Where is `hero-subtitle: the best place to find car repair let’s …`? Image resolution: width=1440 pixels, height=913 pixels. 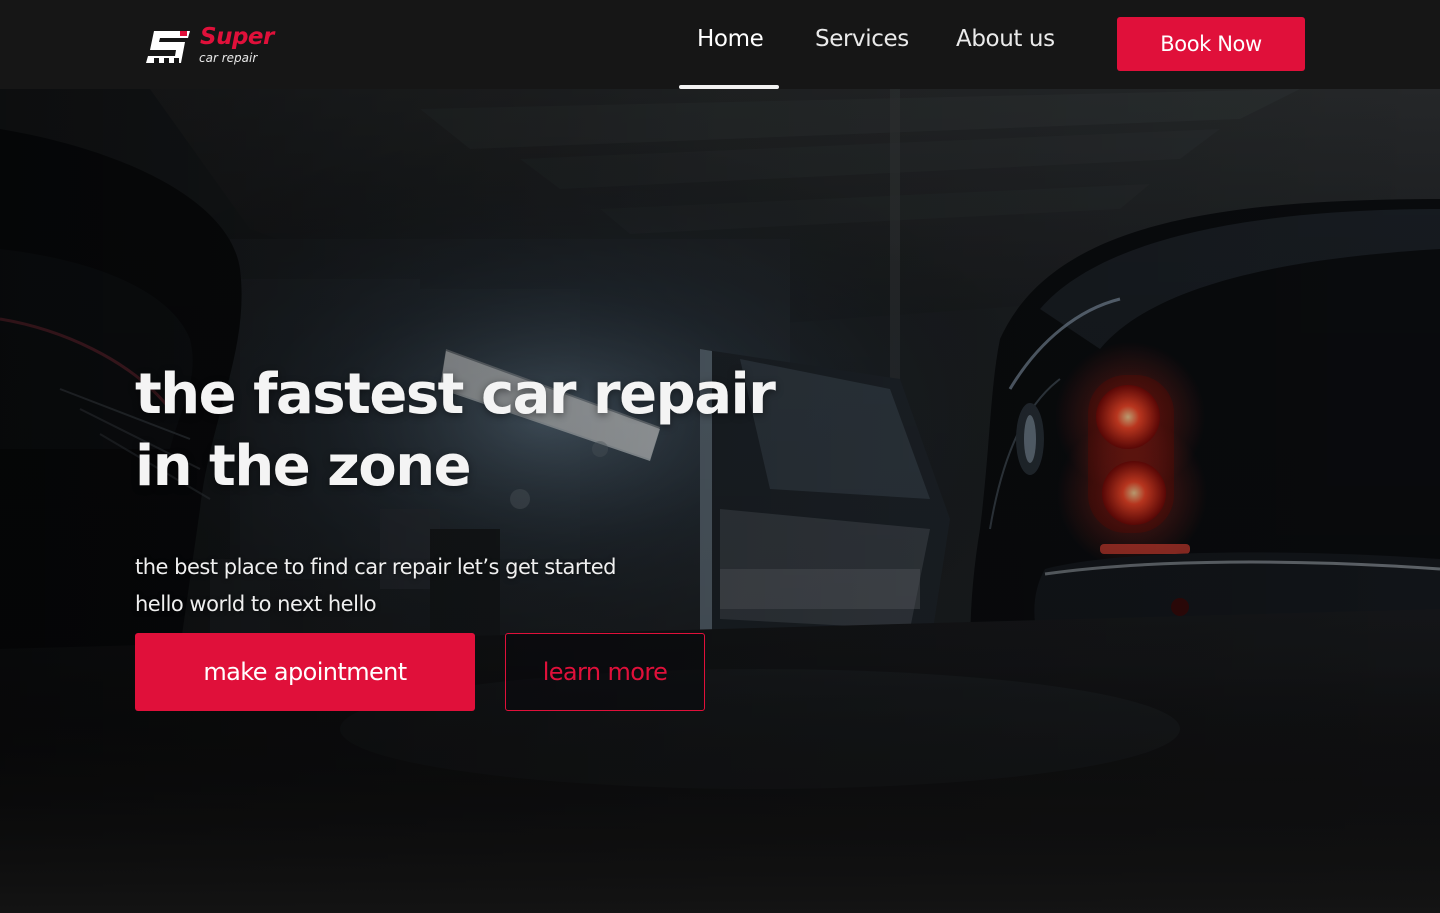 hero-subtitle: the best place to find car repair let’s … is located at coordinates (435, 586).